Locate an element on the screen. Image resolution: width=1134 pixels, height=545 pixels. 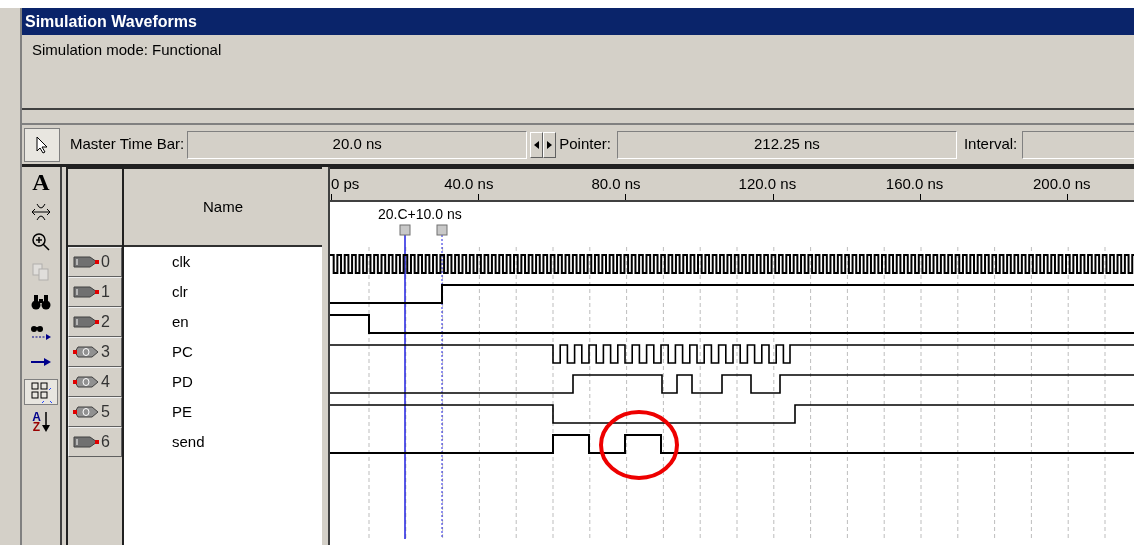
tool-button: A is located at coordinates (41, 182).